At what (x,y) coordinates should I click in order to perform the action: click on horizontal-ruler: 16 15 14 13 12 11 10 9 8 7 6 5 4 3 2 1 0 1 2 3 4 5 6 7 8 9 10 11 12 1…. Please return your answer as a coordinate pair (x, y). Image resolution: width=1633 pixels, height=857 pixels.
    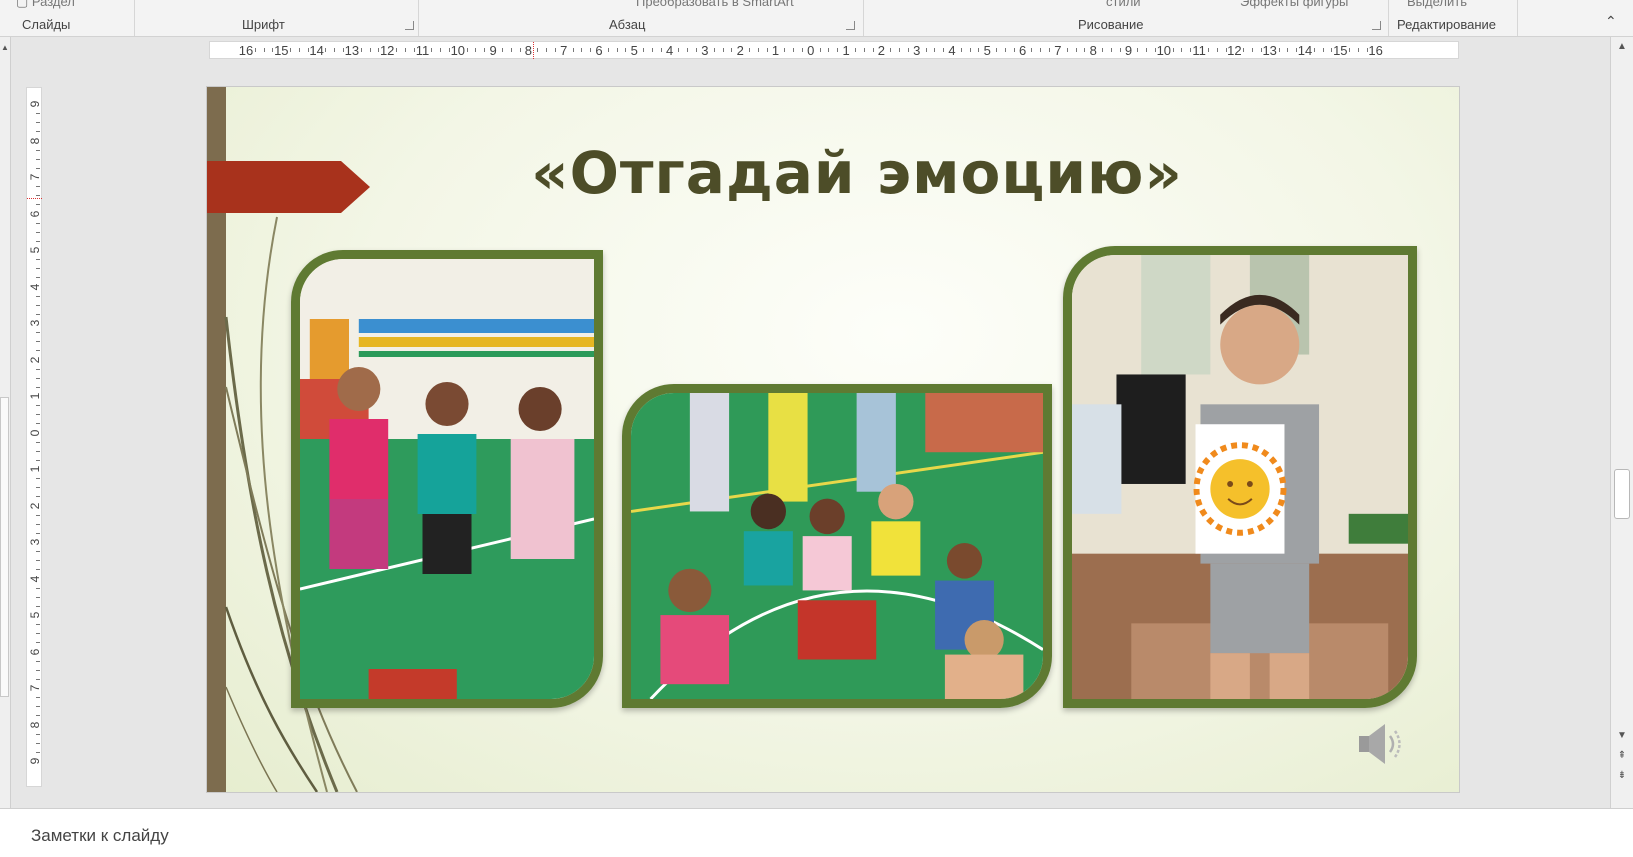
    Looking at the image, I should click on (834, 50).